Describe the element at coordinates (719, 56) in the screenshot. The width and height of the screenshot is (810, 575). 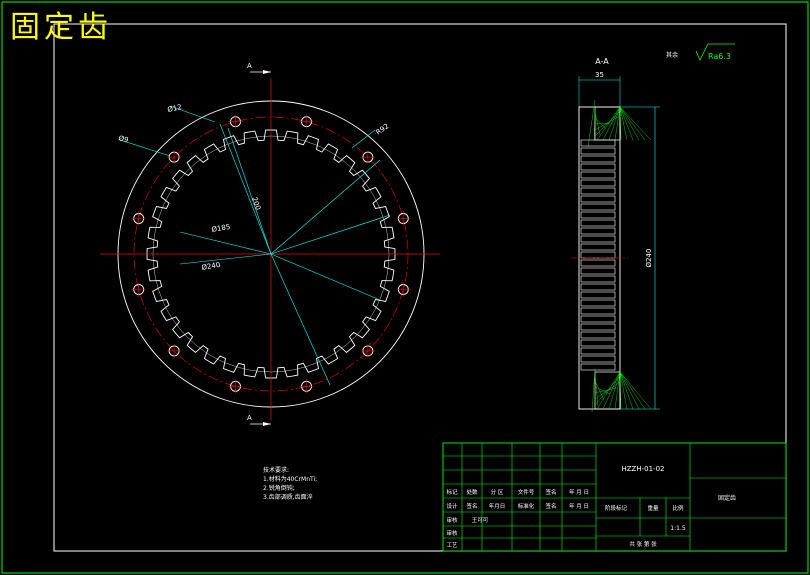
I see `roughness-value: Ra6.3` at that location.